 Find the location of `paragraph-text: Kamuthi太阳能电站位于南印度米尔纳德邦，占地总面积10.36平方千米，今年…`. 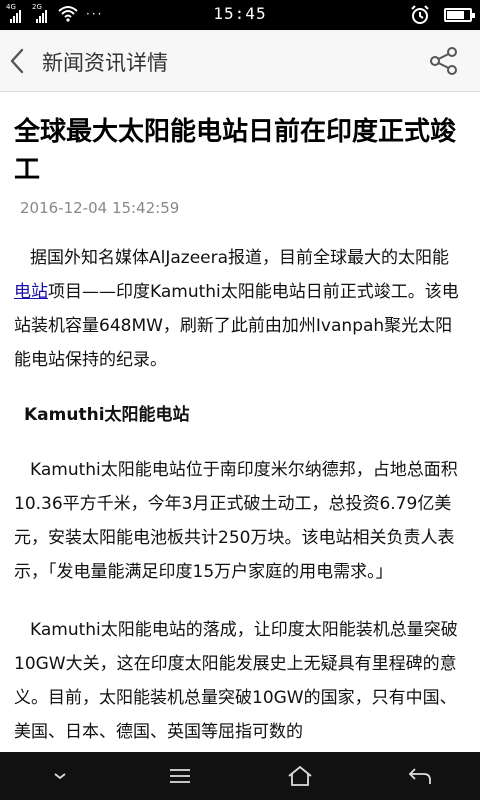

paragraph-text: Kamuthi太阳能电站位于南印度米尔纳德邦，占地总面积10.36平方千米，今年… is located at coordinates (236, 521).